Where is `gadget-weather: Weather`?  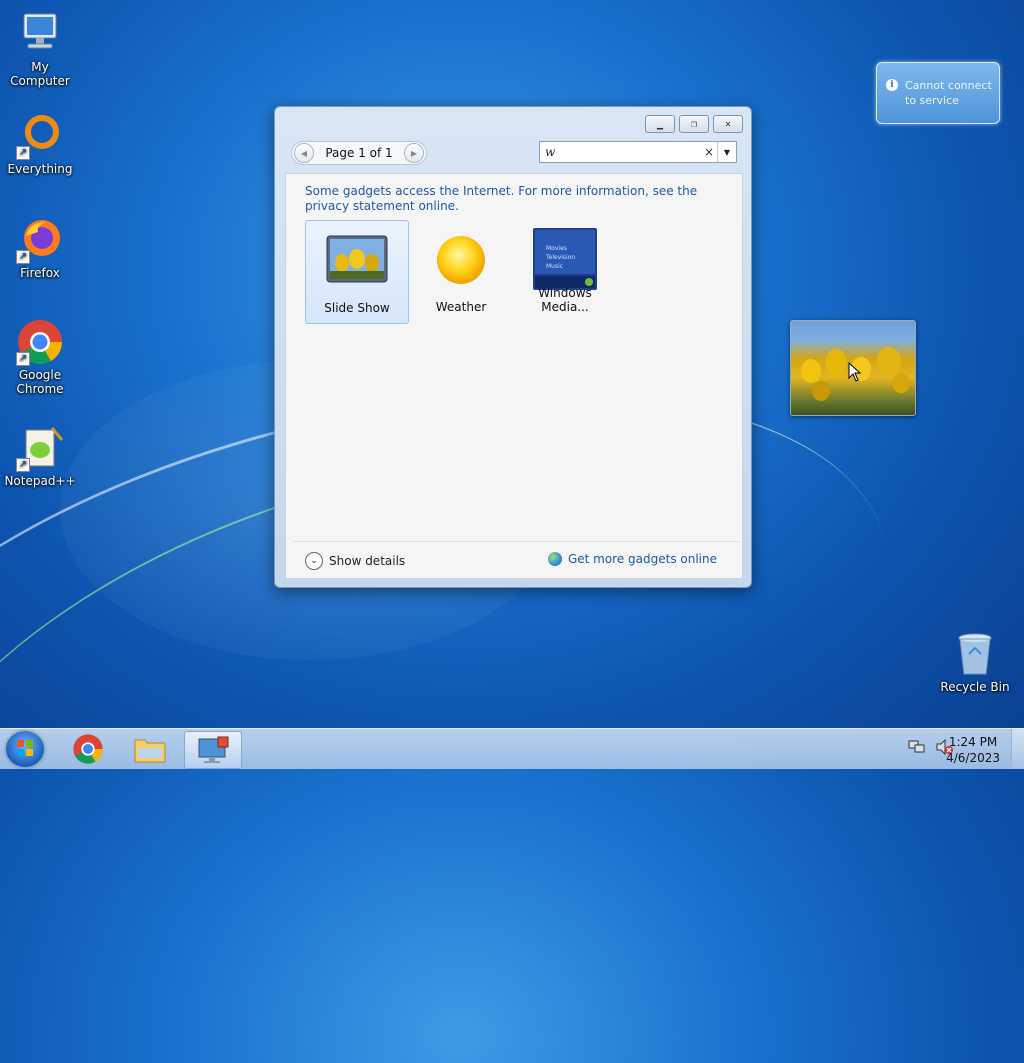 gadget-weather: Weather is located at coordinates (461, 271).